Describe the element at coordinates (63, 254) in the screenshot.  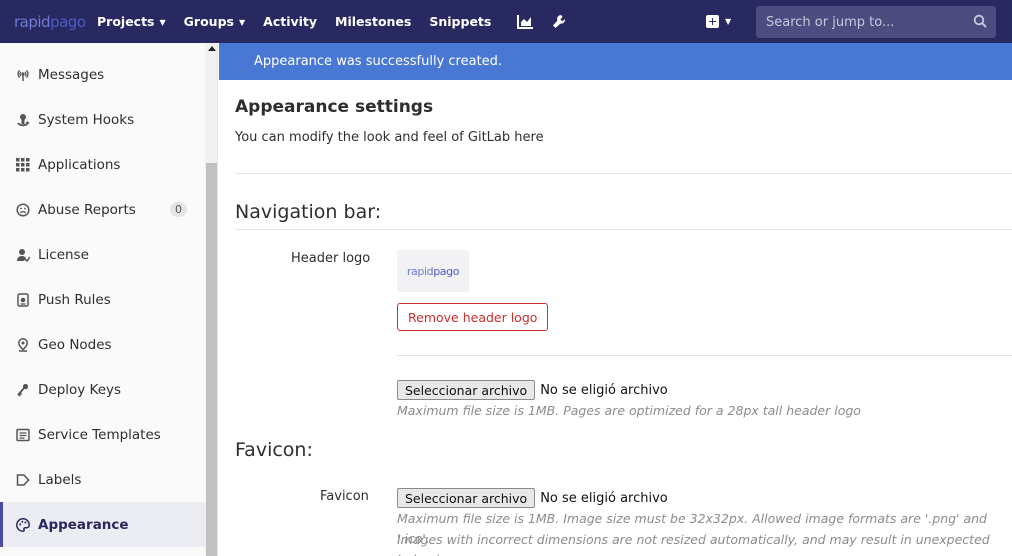
I see `sidebar-item-label: License` at that location.